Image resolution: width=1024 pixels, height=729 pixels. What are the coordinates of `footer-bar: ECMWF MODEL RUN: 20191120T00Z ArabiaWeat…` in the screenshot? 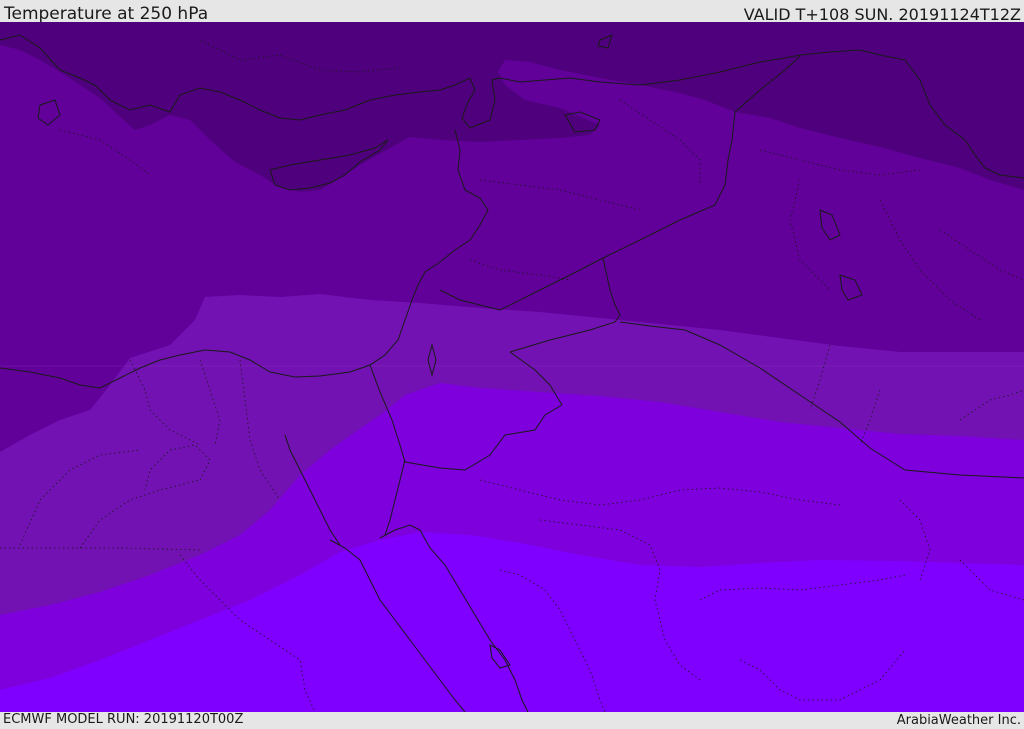 It's located at (512, 720).